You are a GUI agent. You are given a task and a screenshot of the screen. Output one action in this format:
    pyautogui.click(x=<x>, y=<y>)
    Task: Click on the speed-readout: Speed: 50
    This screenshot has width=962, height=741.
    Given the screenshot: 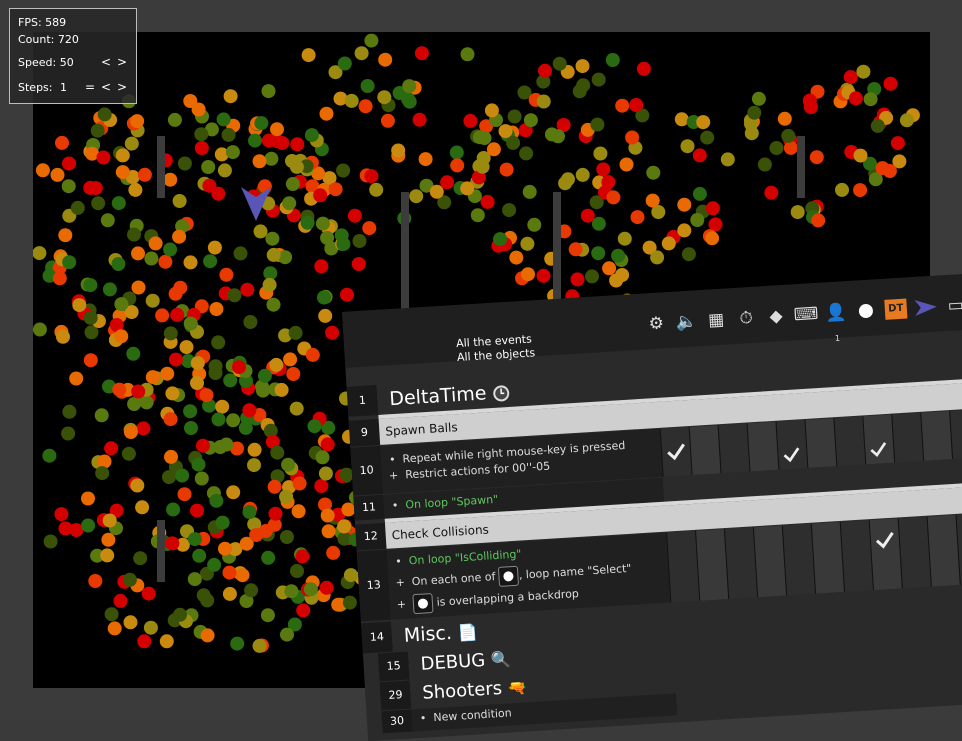 What is the action you would take?
    pyautogui.click(x=46, y=62)
    